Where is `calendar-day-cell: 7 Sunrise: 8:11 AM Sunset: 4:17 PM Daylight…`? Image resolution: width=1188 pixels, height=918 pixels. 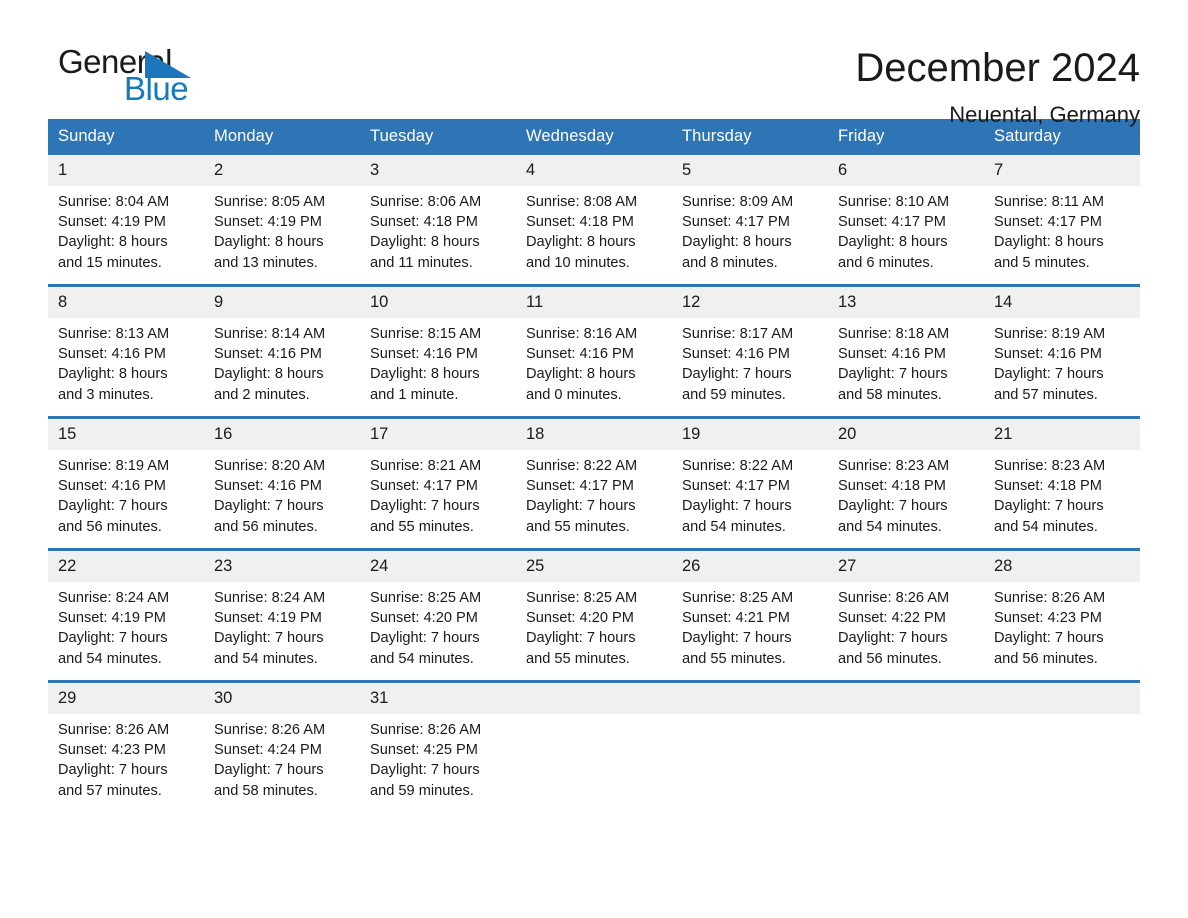 calendar-day-cell: 7 Sunrise: 8:11 AM Sunset: 4:17 PM Daylight… is located at coordinates (1062, 220).